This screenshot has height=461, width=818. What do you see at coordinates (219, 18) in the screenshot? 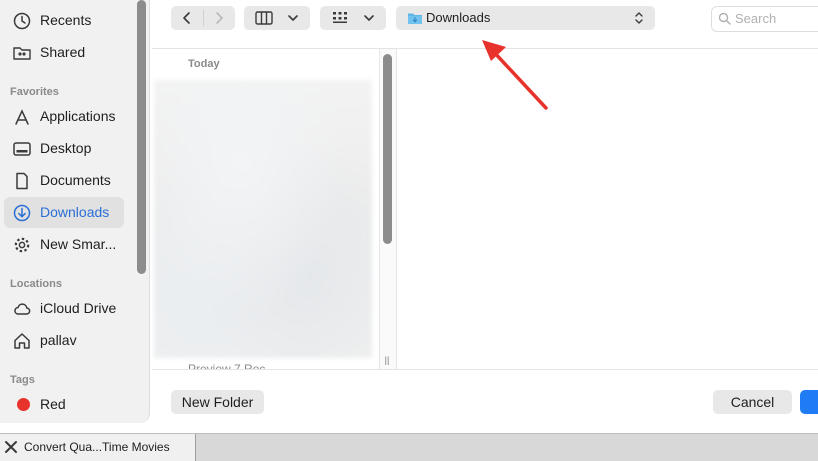
I see `chevron-right-icon` at bounding box center [219, 18].